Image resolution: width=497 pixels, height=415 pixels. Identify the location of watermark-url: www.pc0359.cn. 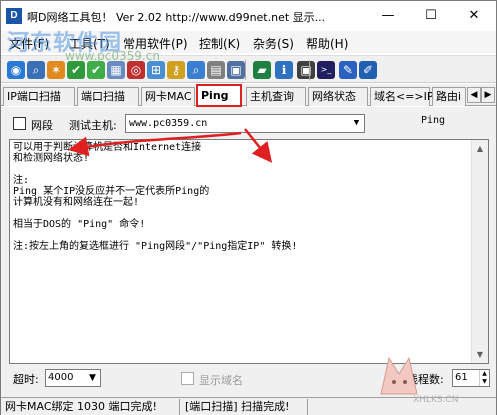
(112, 56).